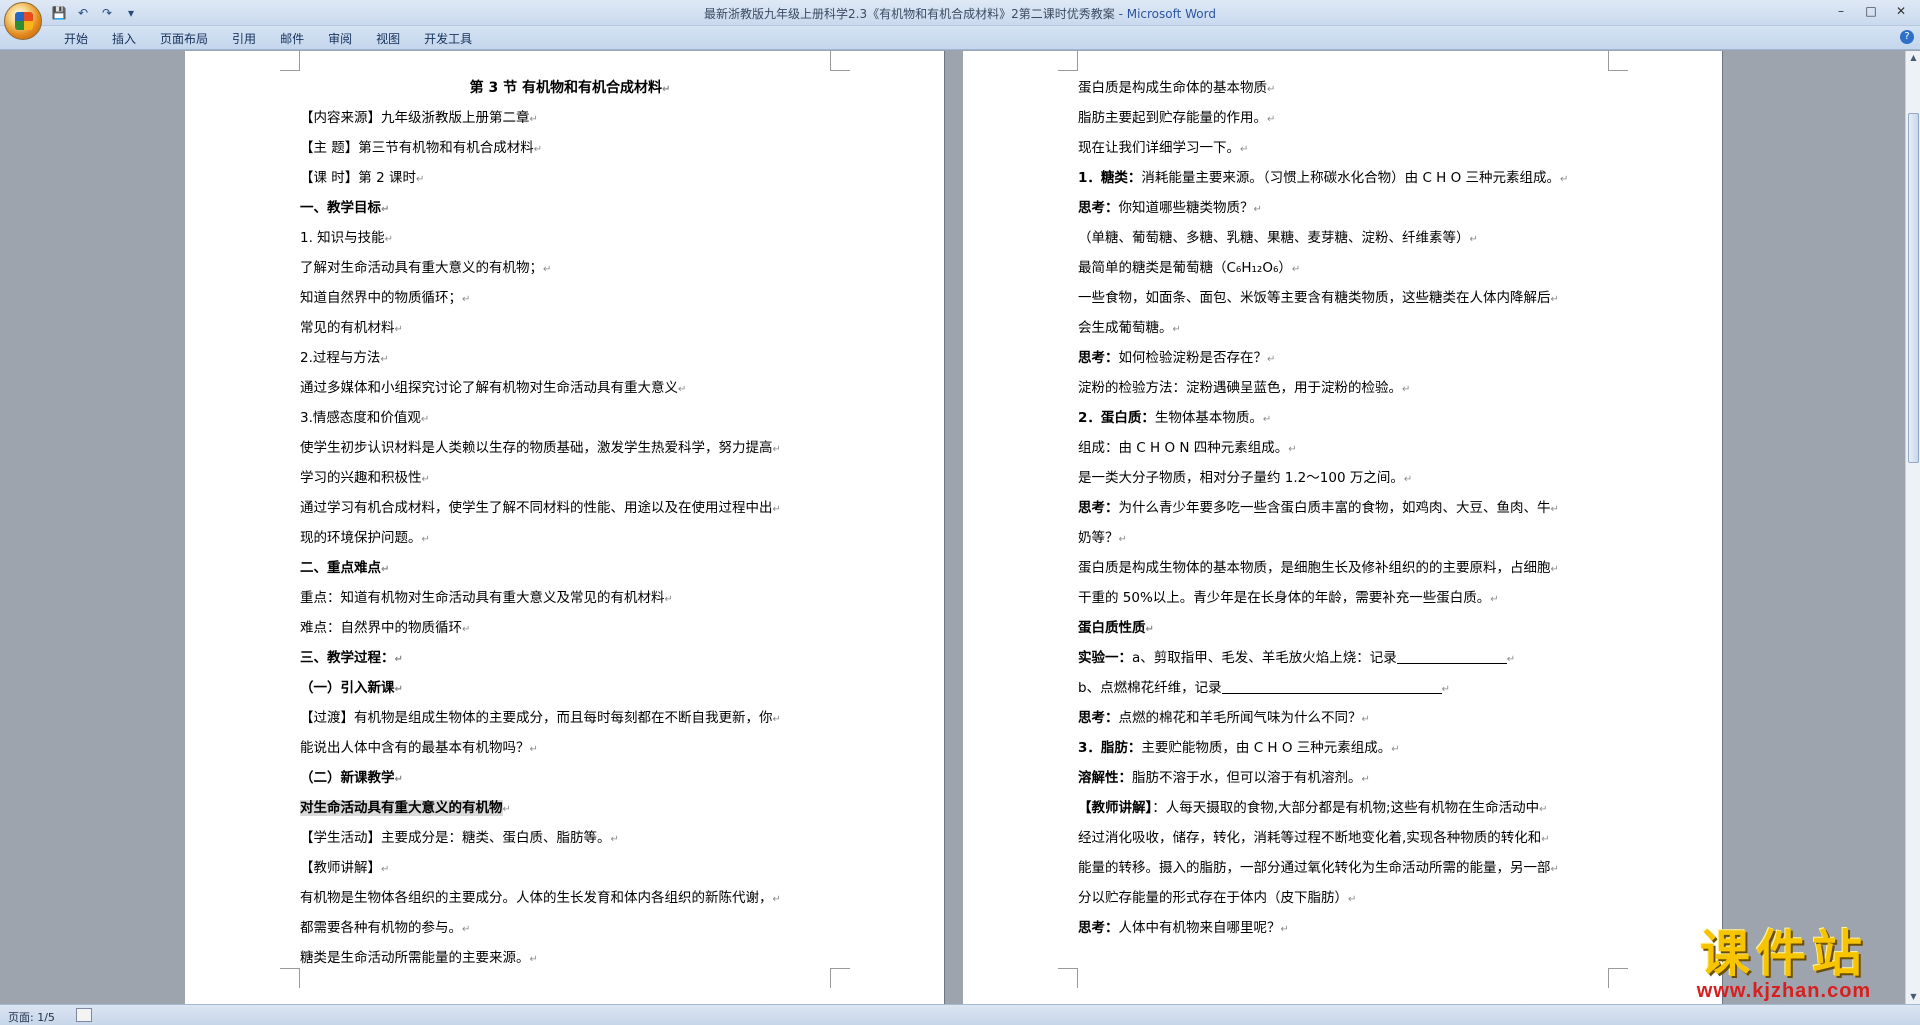  What do you see at coordinates (570, 178) in the screenshot?
I see `text-line: 【课 时】第 2 课时↵` at bounding box center [570, 178].